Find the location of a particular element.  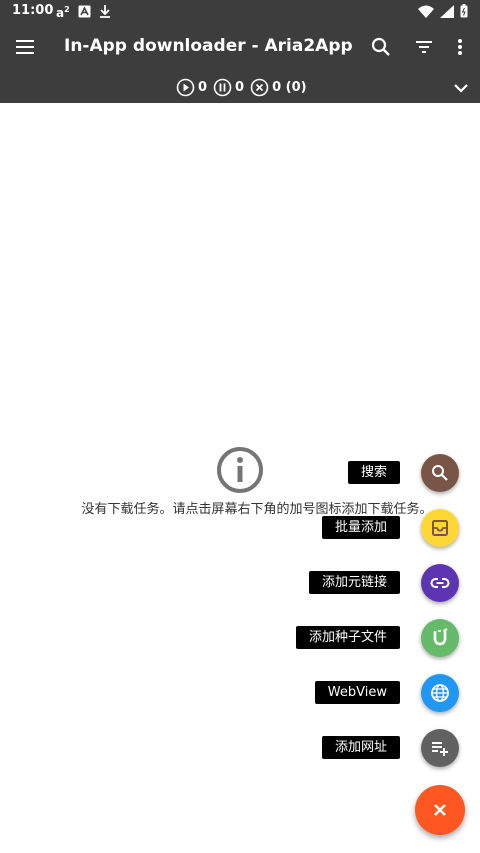

fab-label-batch-add: 批量添加 is located at coordinates (360, 527).